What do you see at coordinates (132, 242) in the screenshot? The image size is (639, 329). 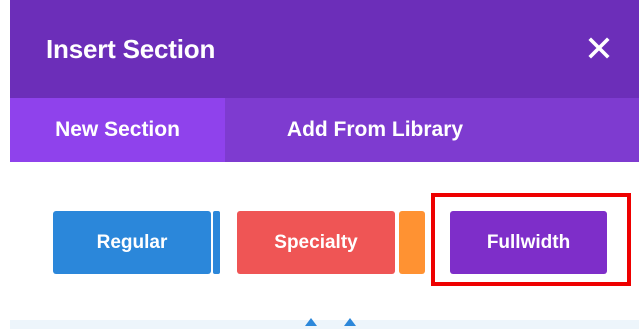 I see `regular-section-button: Regular` at bounding box center [132, 242].